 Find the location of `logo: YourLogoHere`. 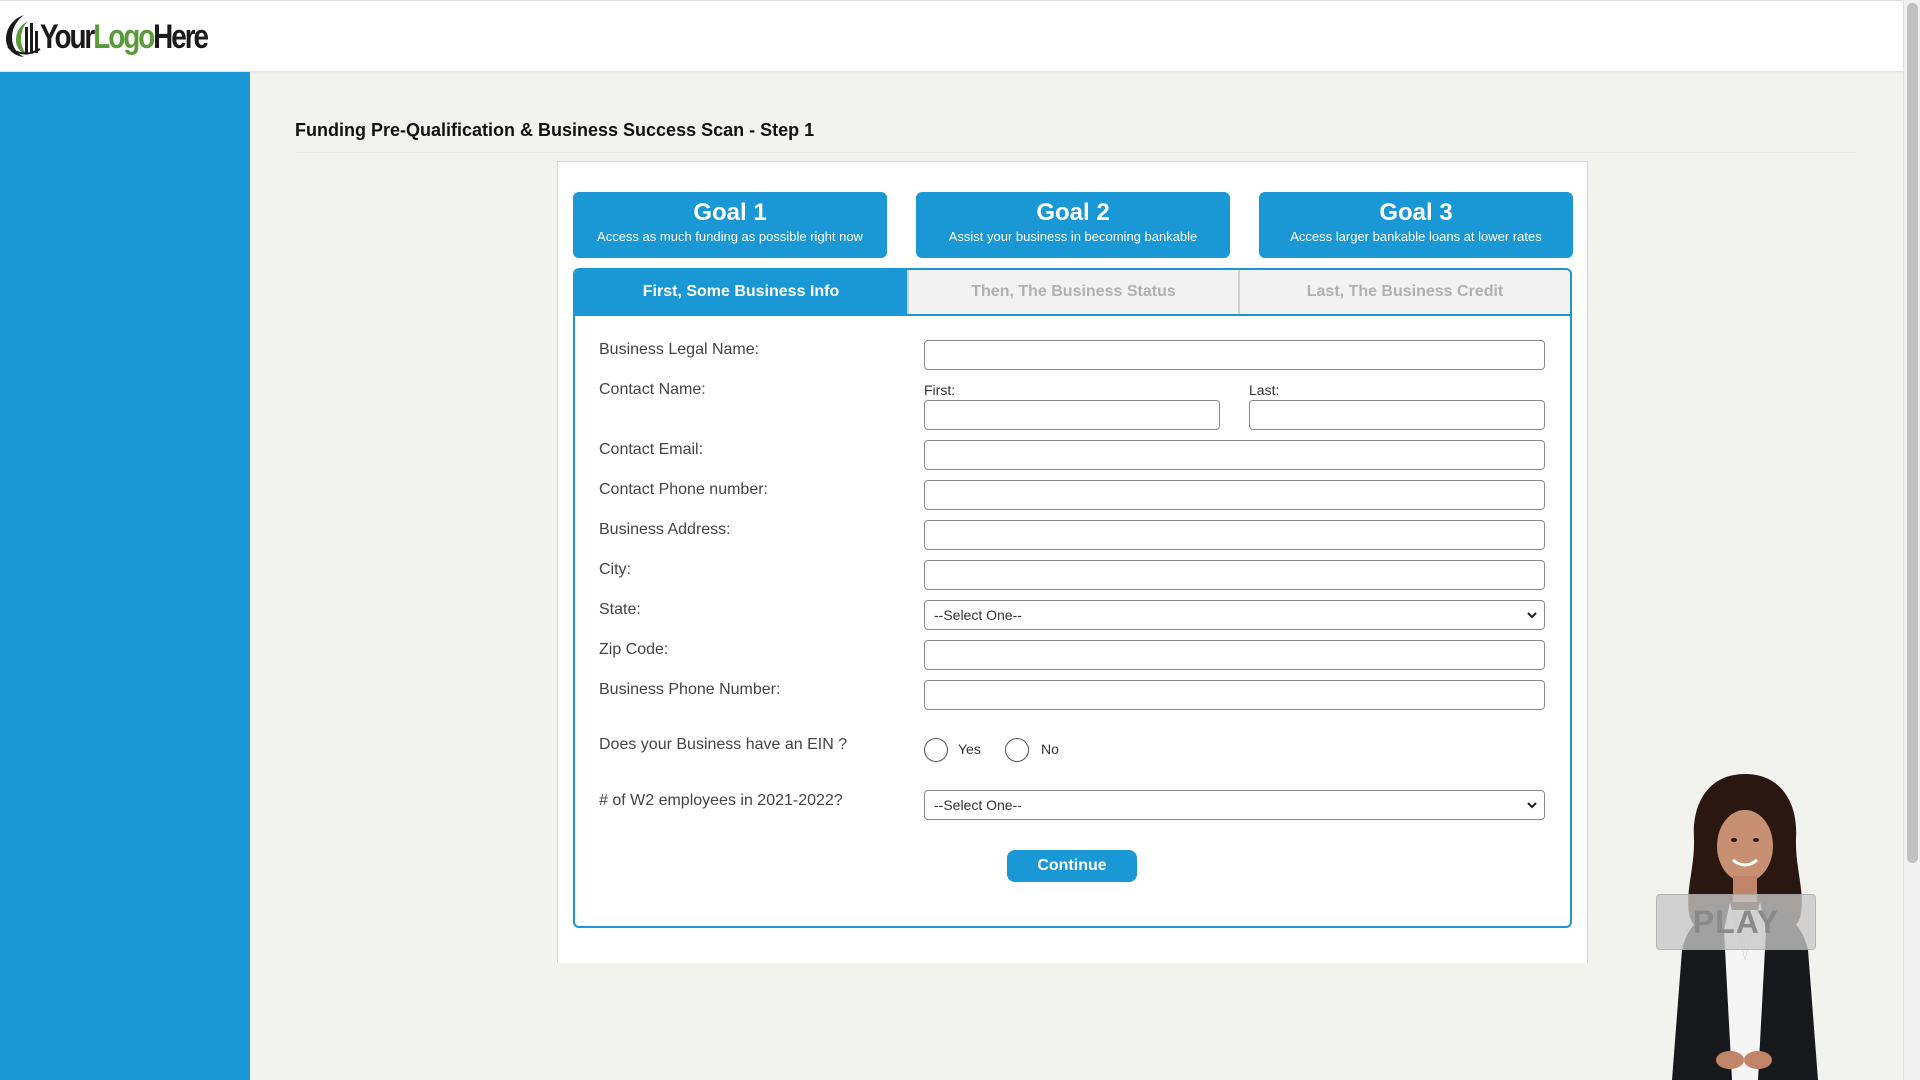

logo: YourLogoHere is located at coordinates (124, 37).